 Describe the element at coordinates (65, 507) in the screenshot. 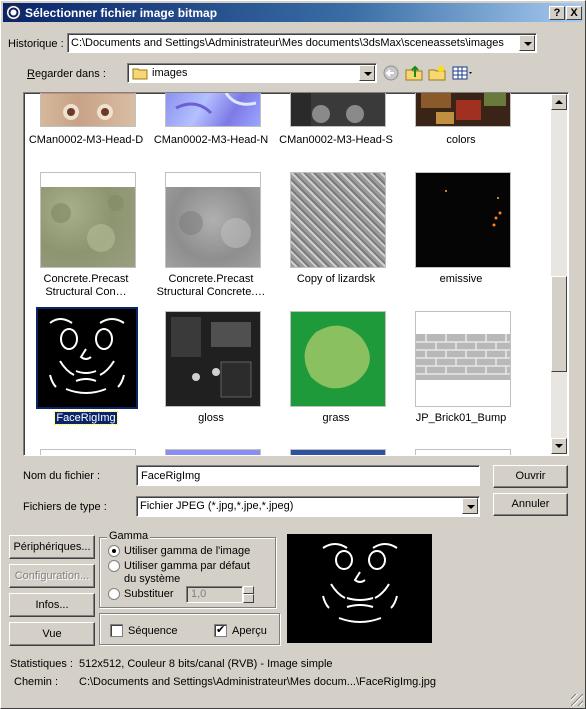

I see `filetype-label: Fichiers de type :` at that location.